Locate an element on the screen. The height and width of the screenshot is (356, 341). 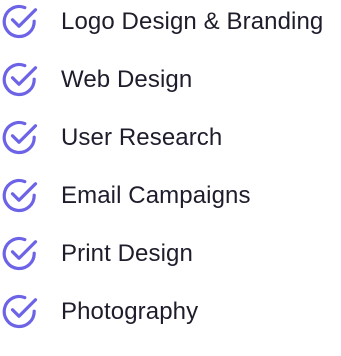
service-item-logo-design-branding: Logo Design & Branding is located at coordinates (161, 22).